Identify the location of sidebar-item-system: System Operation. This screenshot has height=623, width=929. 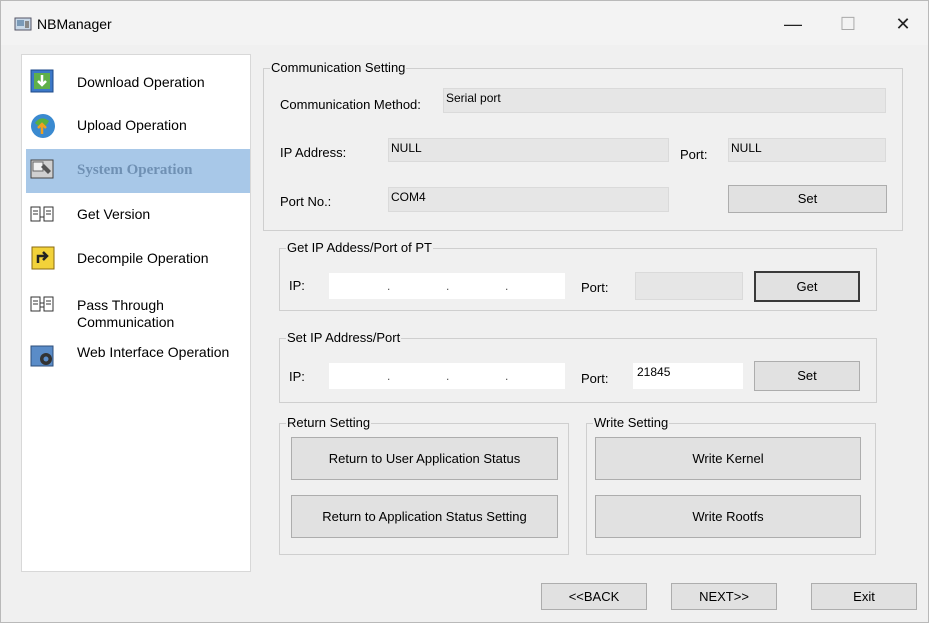
(138, 171).